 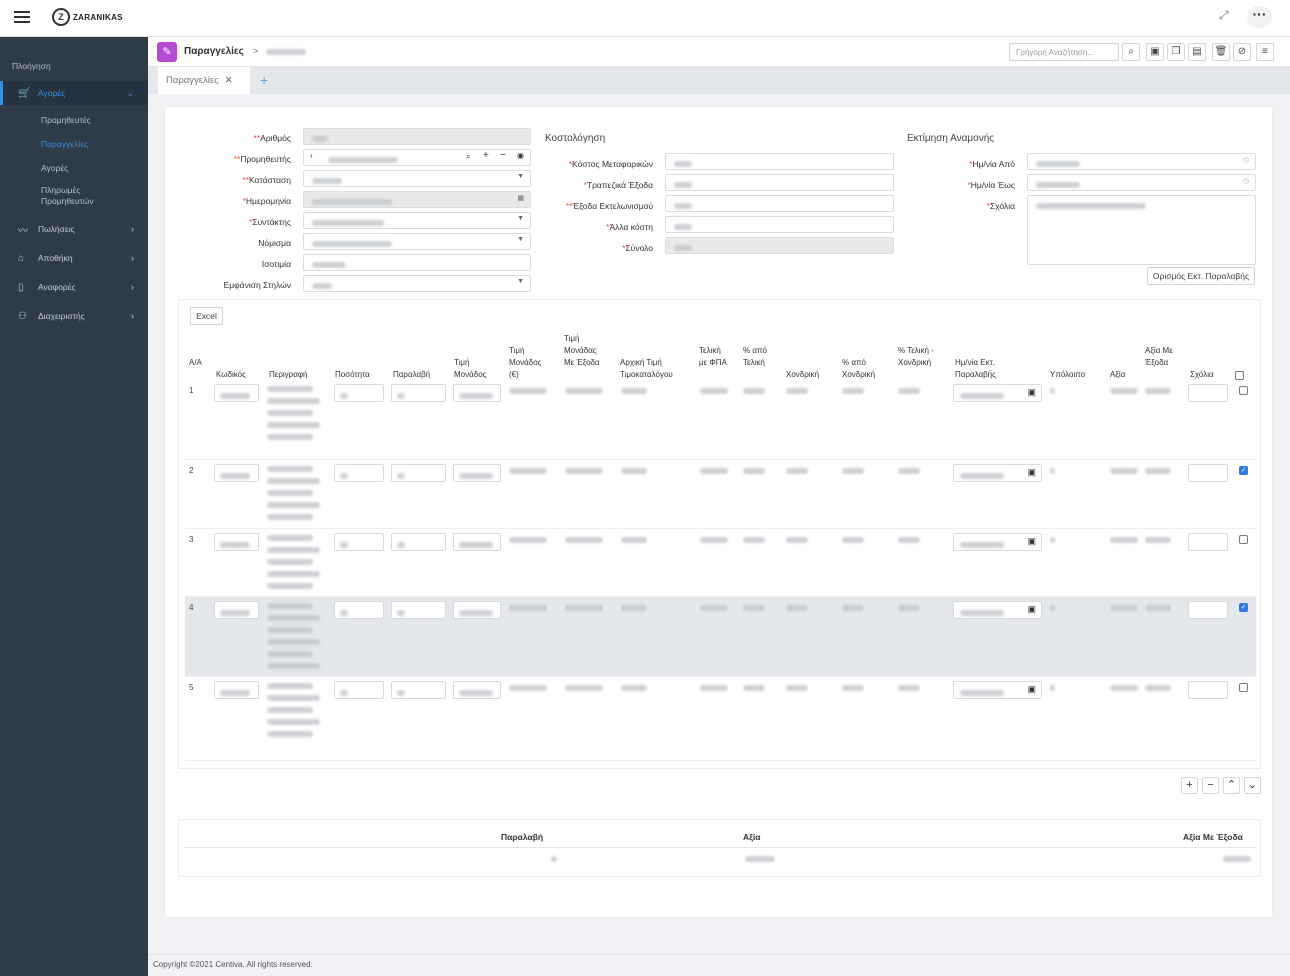 I want to click on rate-field, so click(x=417, y=262).